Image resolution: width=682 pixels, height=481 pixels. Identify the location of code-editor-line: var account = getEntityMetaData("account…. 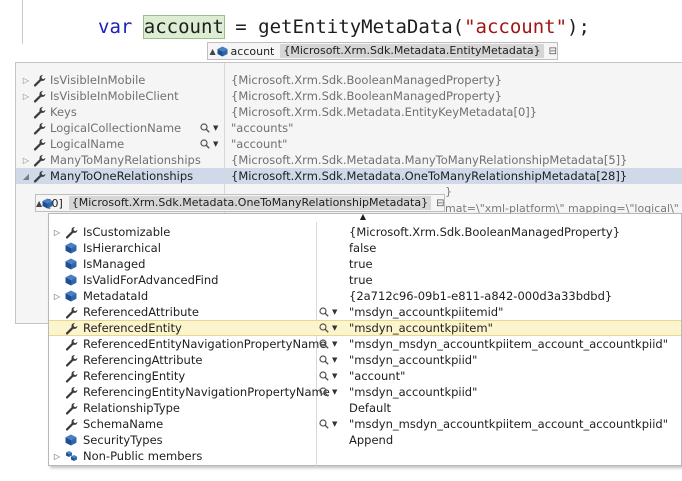
(341, 22).